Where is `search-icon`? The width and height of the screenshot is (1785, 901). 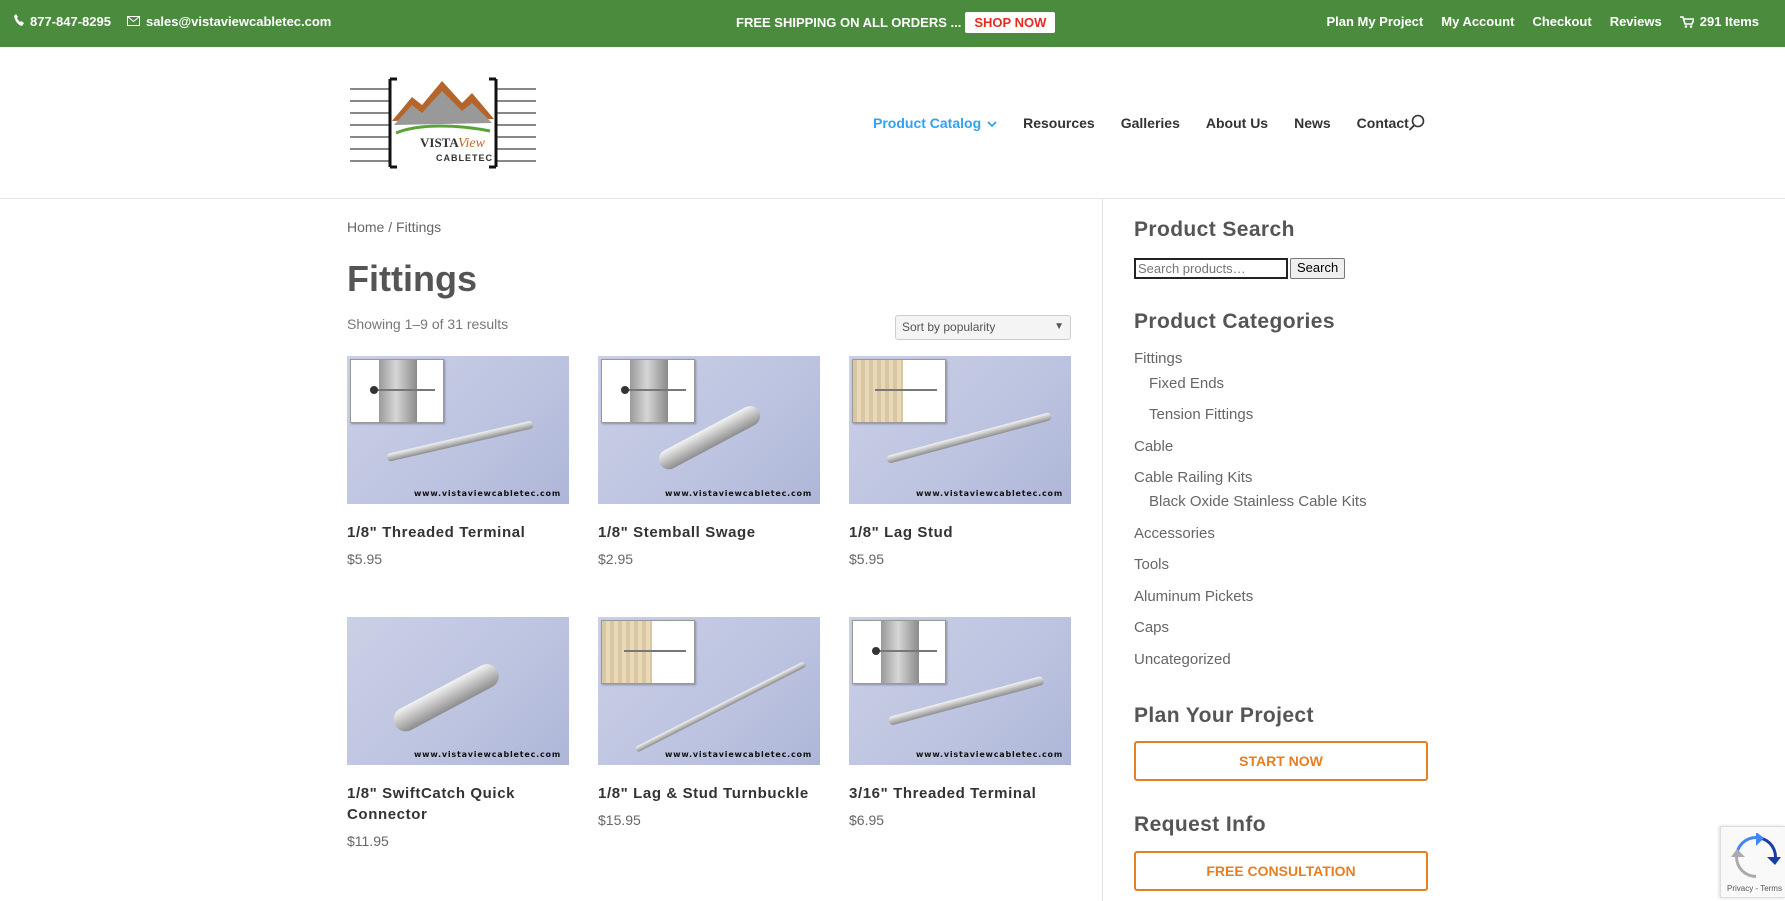
search-icon is located at coordinates (1417, 123).